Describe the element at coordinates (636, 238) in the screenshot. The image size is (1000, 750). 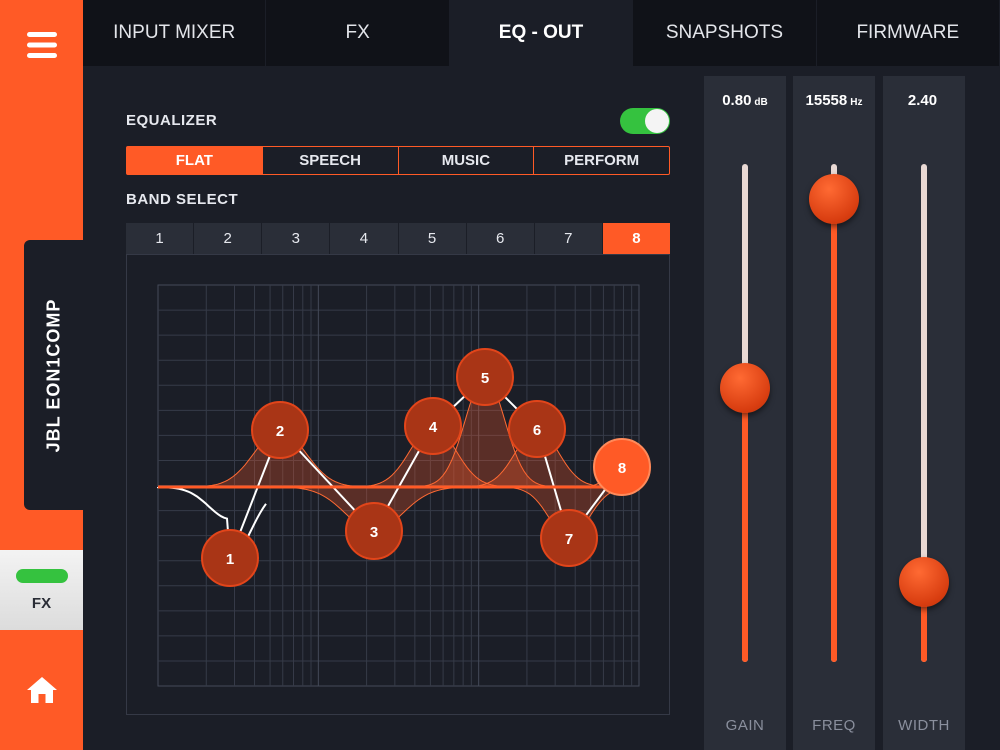
I see `band-8-button: 8` at that location.